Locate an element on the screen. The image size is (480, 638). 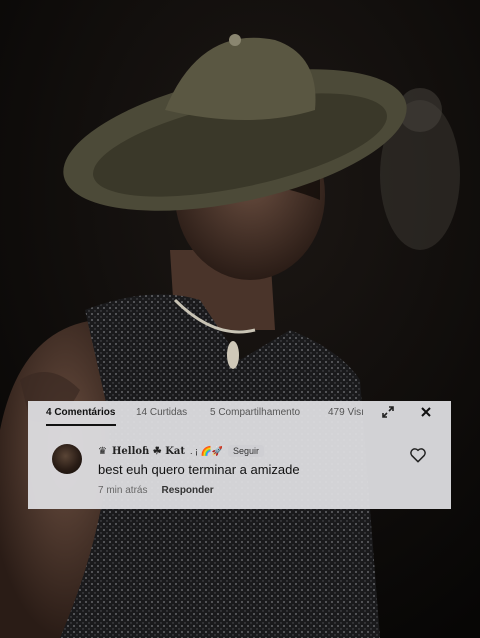
heart-icon is located at coordinates (418, 455).